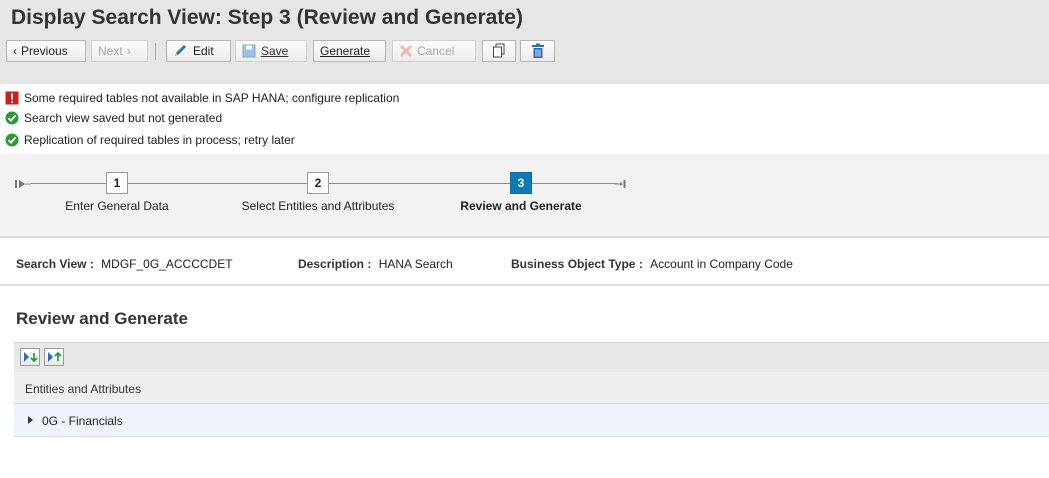 This screenshot has width=1049, height=478. I want to click on roadmap-step-3-label: Review and Generate, so click(521, 206).